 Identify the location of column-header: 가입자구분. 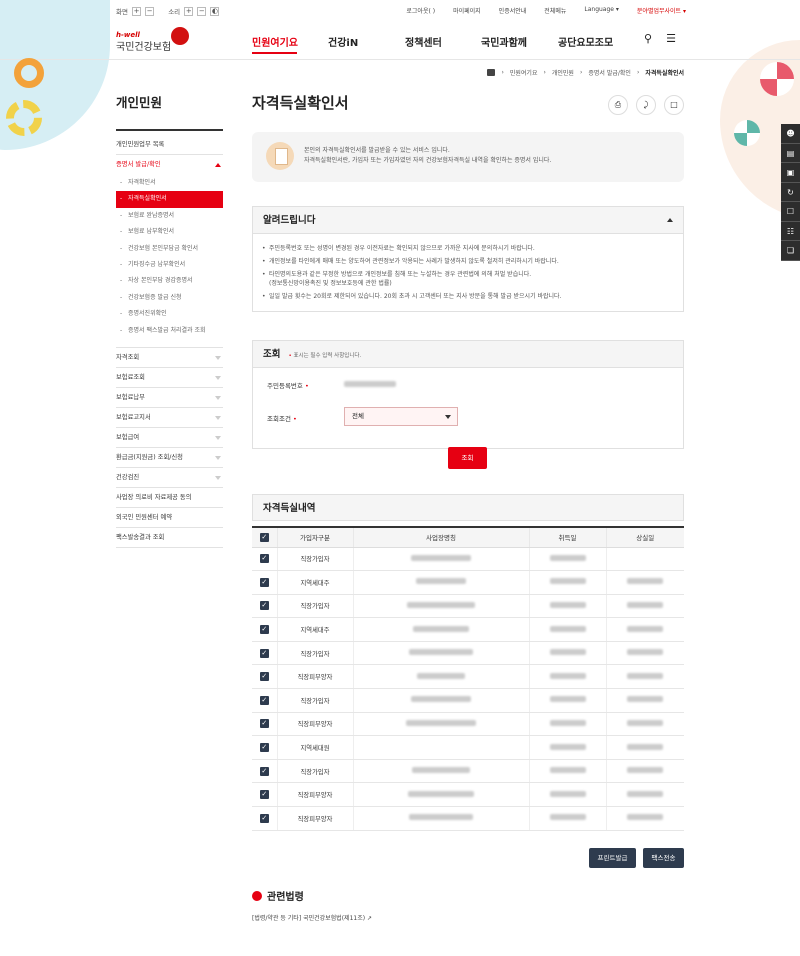
(314, 537).